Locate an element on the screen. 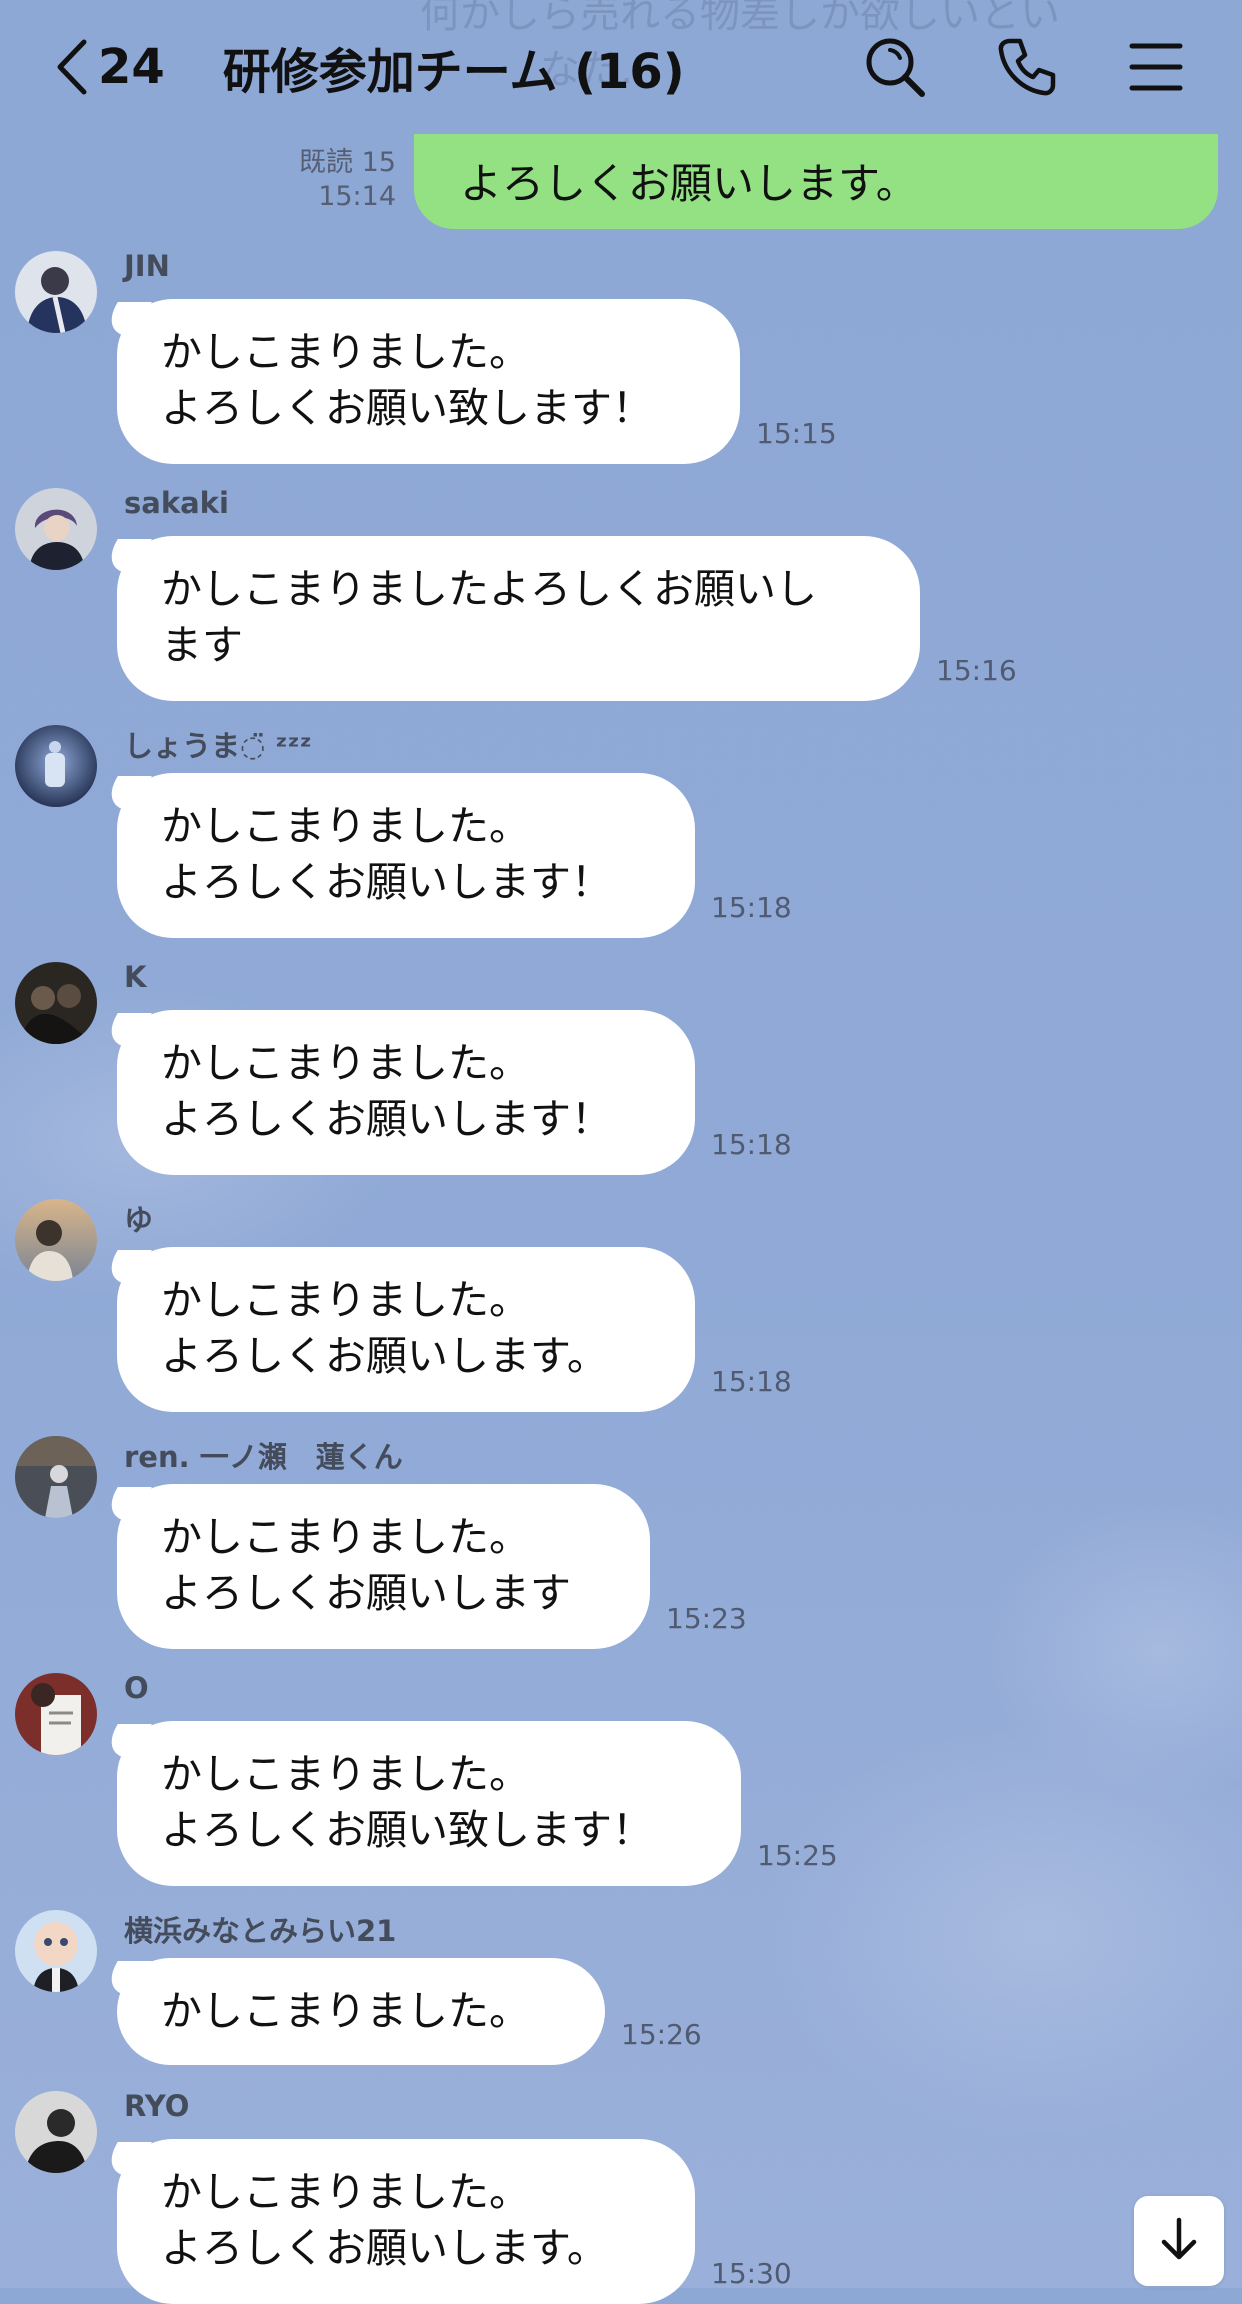  sender-name: K is located at coordinates (135, 977).